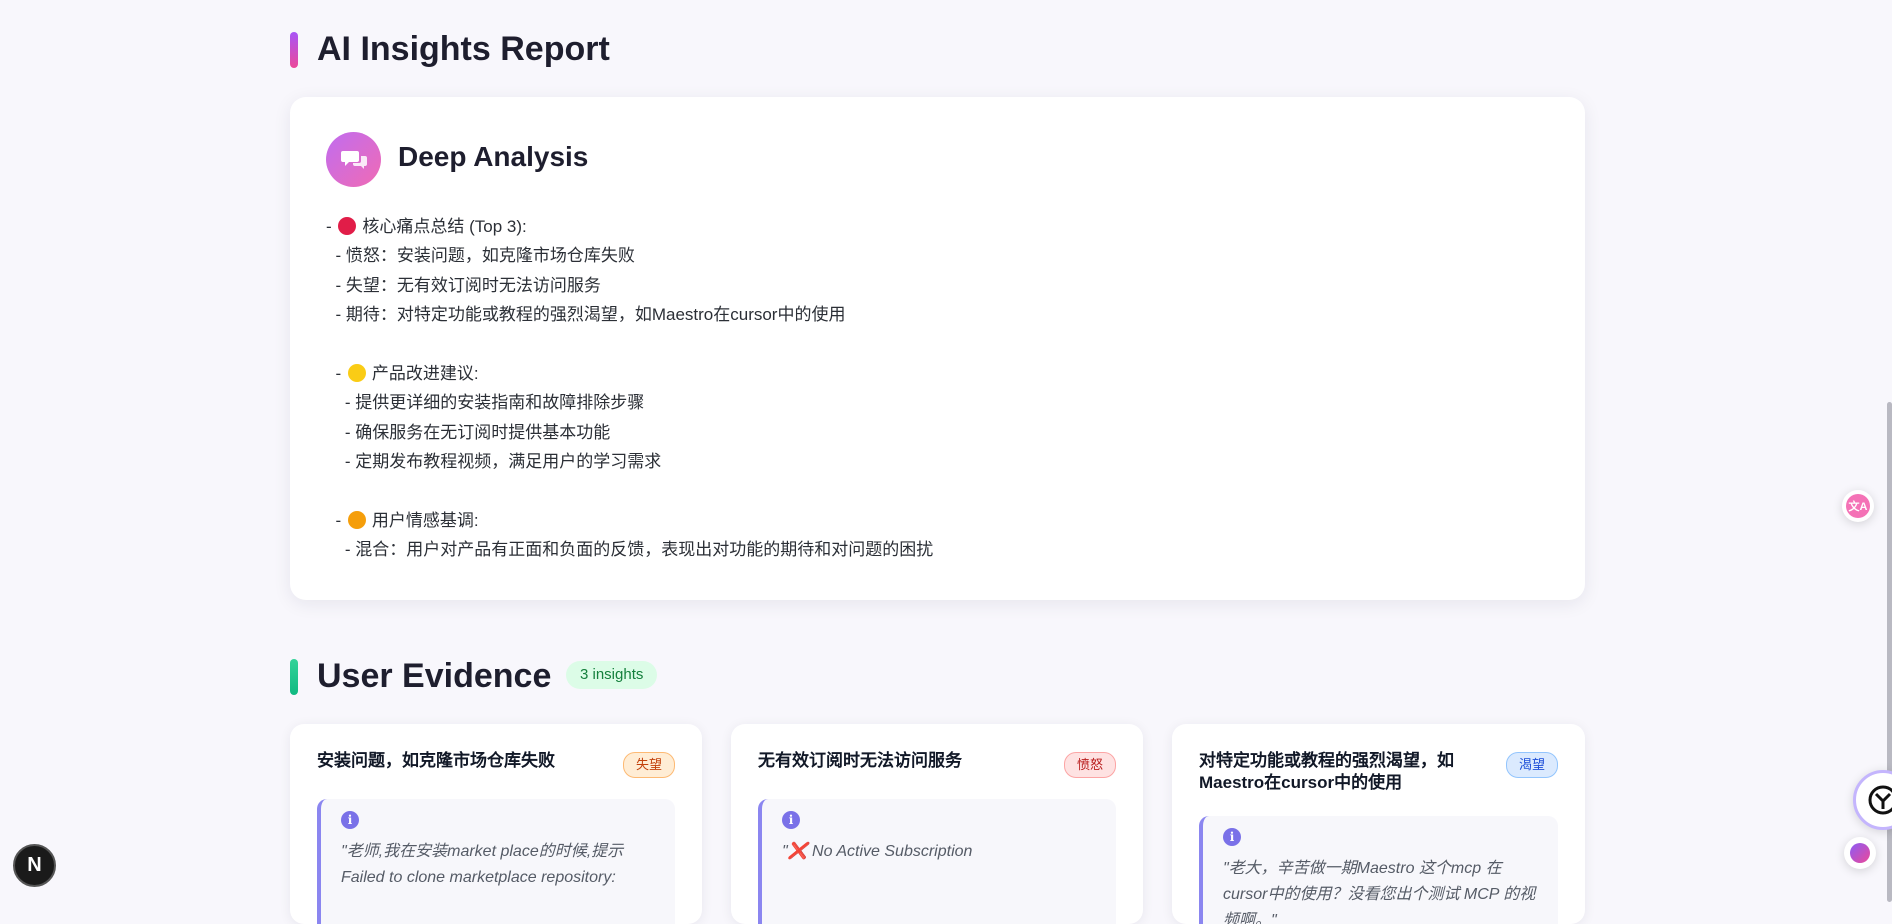  I want to click on line-text: - 混合：用户对产品有正面和负面的反馈，表现出对功能的期待和对问题的困扰, so click(630, 550).